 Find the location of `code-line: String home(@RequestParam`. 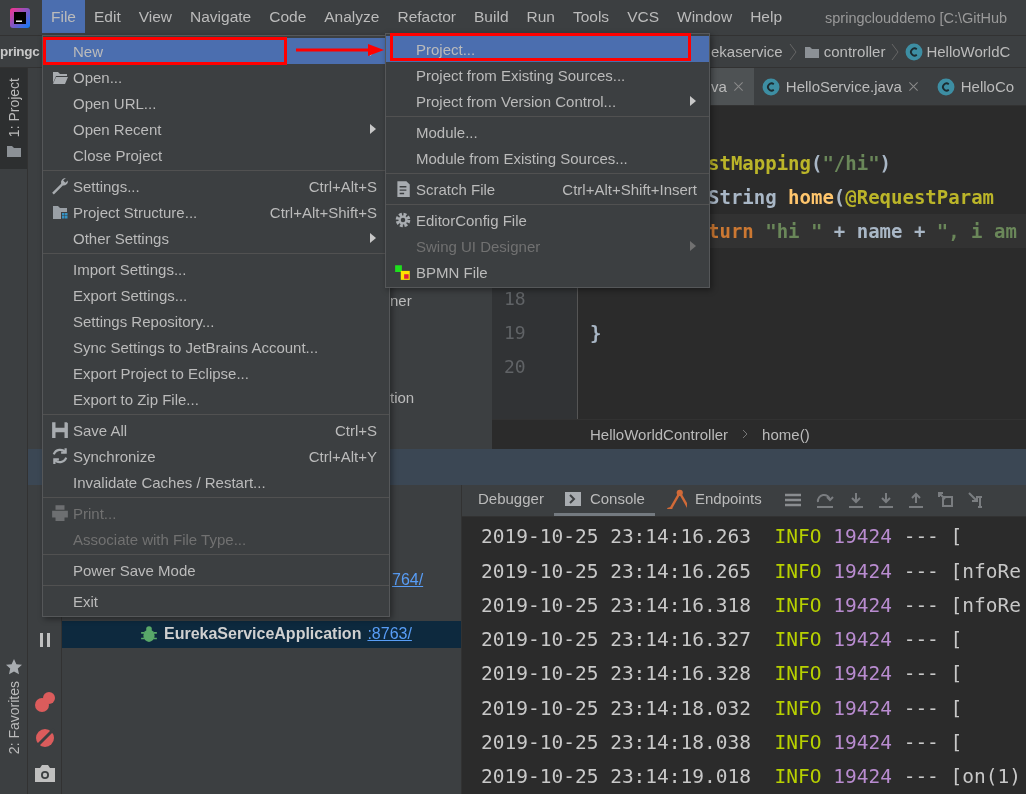

code-line: String home(@RequestParam is located at coordinates (851, 197).